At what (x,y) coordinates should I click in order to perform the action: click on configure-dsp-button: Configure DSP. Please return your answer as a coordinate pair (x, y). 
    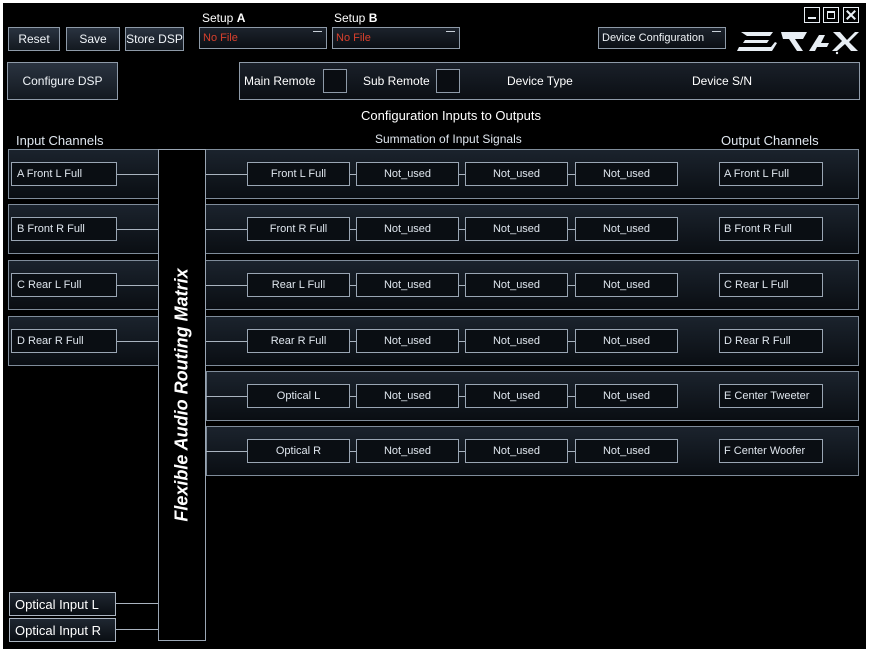
    Looking at the image, I should click on (62, 81).